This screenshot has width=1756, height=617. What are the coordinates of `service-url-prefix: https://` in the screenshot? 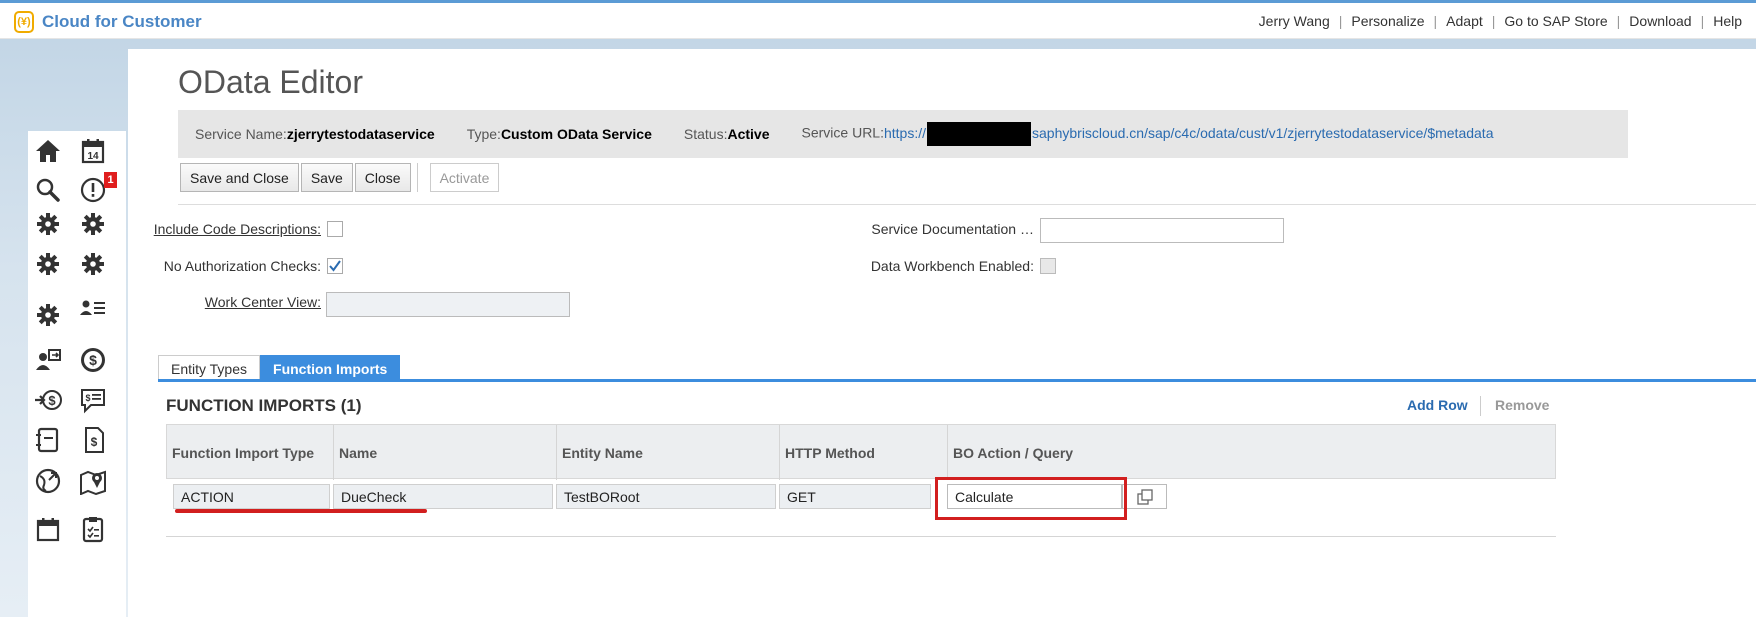 It's located at (905, 132).